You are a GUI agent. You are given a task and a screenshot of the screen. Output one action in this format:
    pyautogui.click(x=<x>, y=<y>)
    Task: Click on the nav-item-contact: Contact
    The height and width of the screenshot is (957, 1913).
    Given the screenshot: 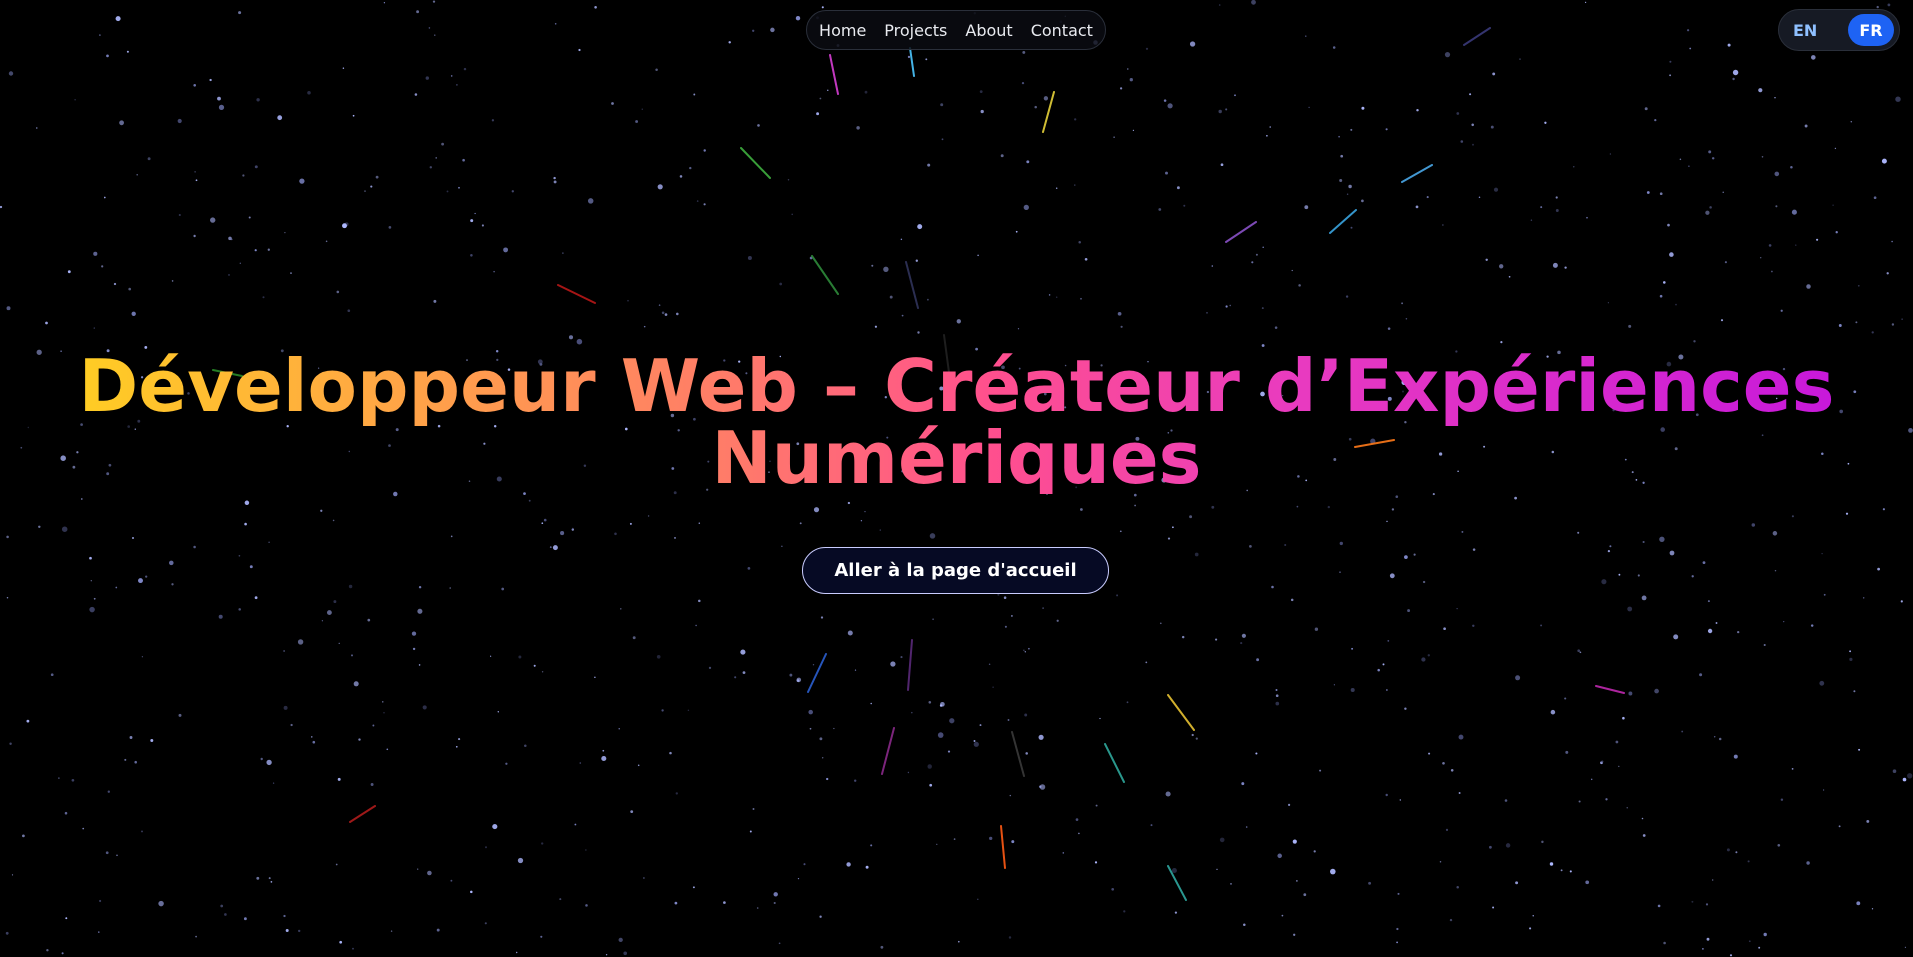 What is the action you would take?
    pyautogui.click(x=1062, y=30)
    